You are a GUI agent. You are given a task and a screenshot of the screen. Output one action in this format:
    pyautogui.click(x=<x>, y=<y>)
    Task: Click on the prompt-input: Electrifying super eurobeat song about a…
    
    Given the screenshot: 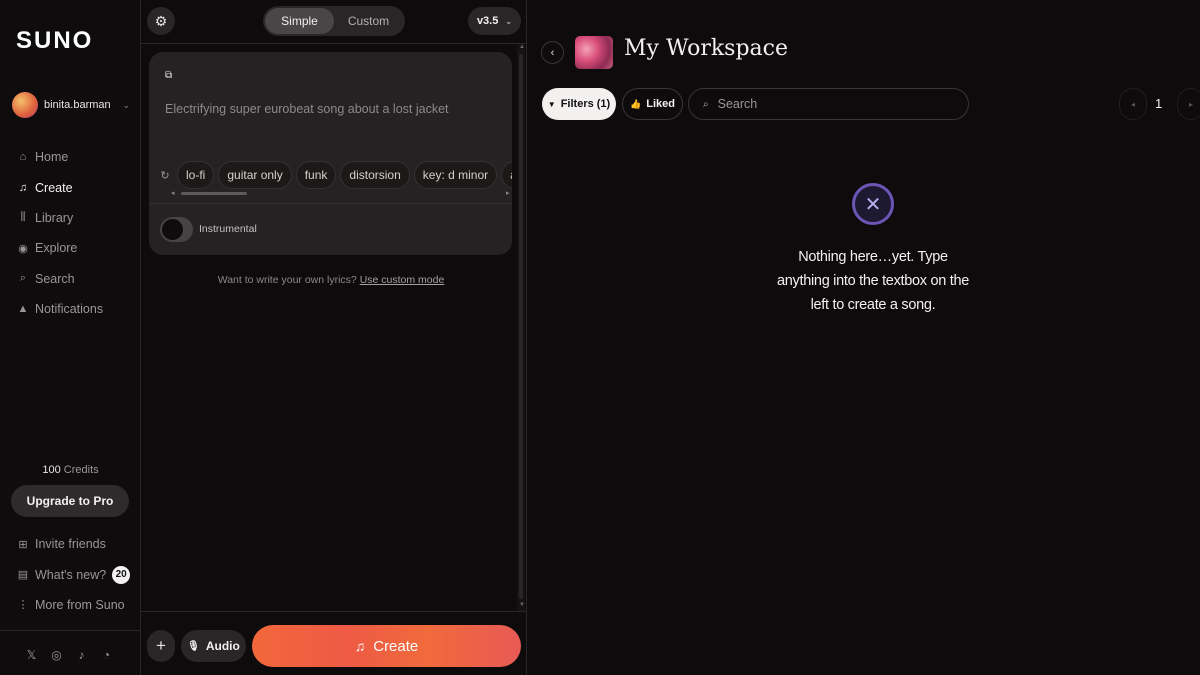 What is the action you would take?
    pyautogui.click(x=307, y=109)
    